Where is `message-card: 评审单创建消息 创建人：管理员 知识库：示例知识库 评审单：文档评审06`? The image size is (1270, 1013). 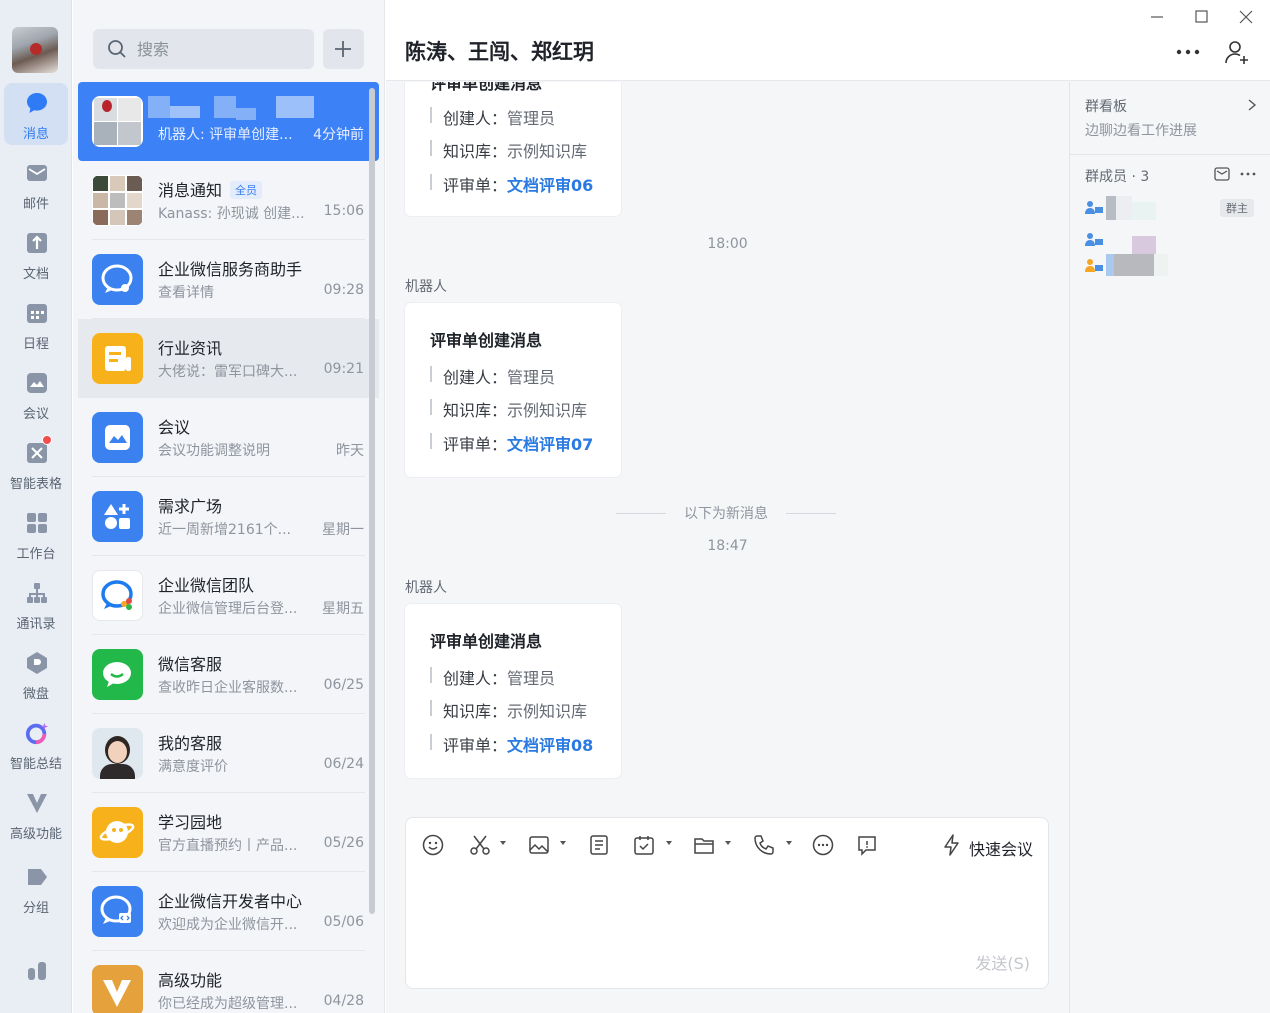
message-card: 评审单创建消息 创建人：管理员 知识库：示例知识库 评审单：文档评审06 is located at coordinates (513, 149).